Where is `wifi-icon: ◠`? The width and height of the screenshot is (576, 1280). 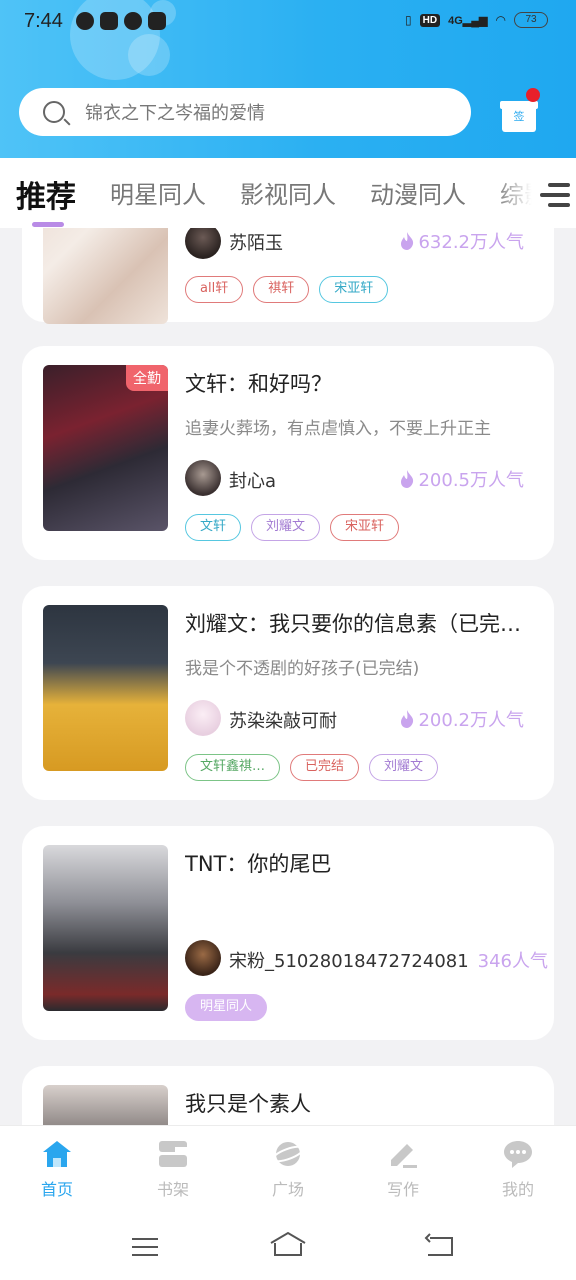 wifi-icon: ◠ is located at coordinates (500, 20).